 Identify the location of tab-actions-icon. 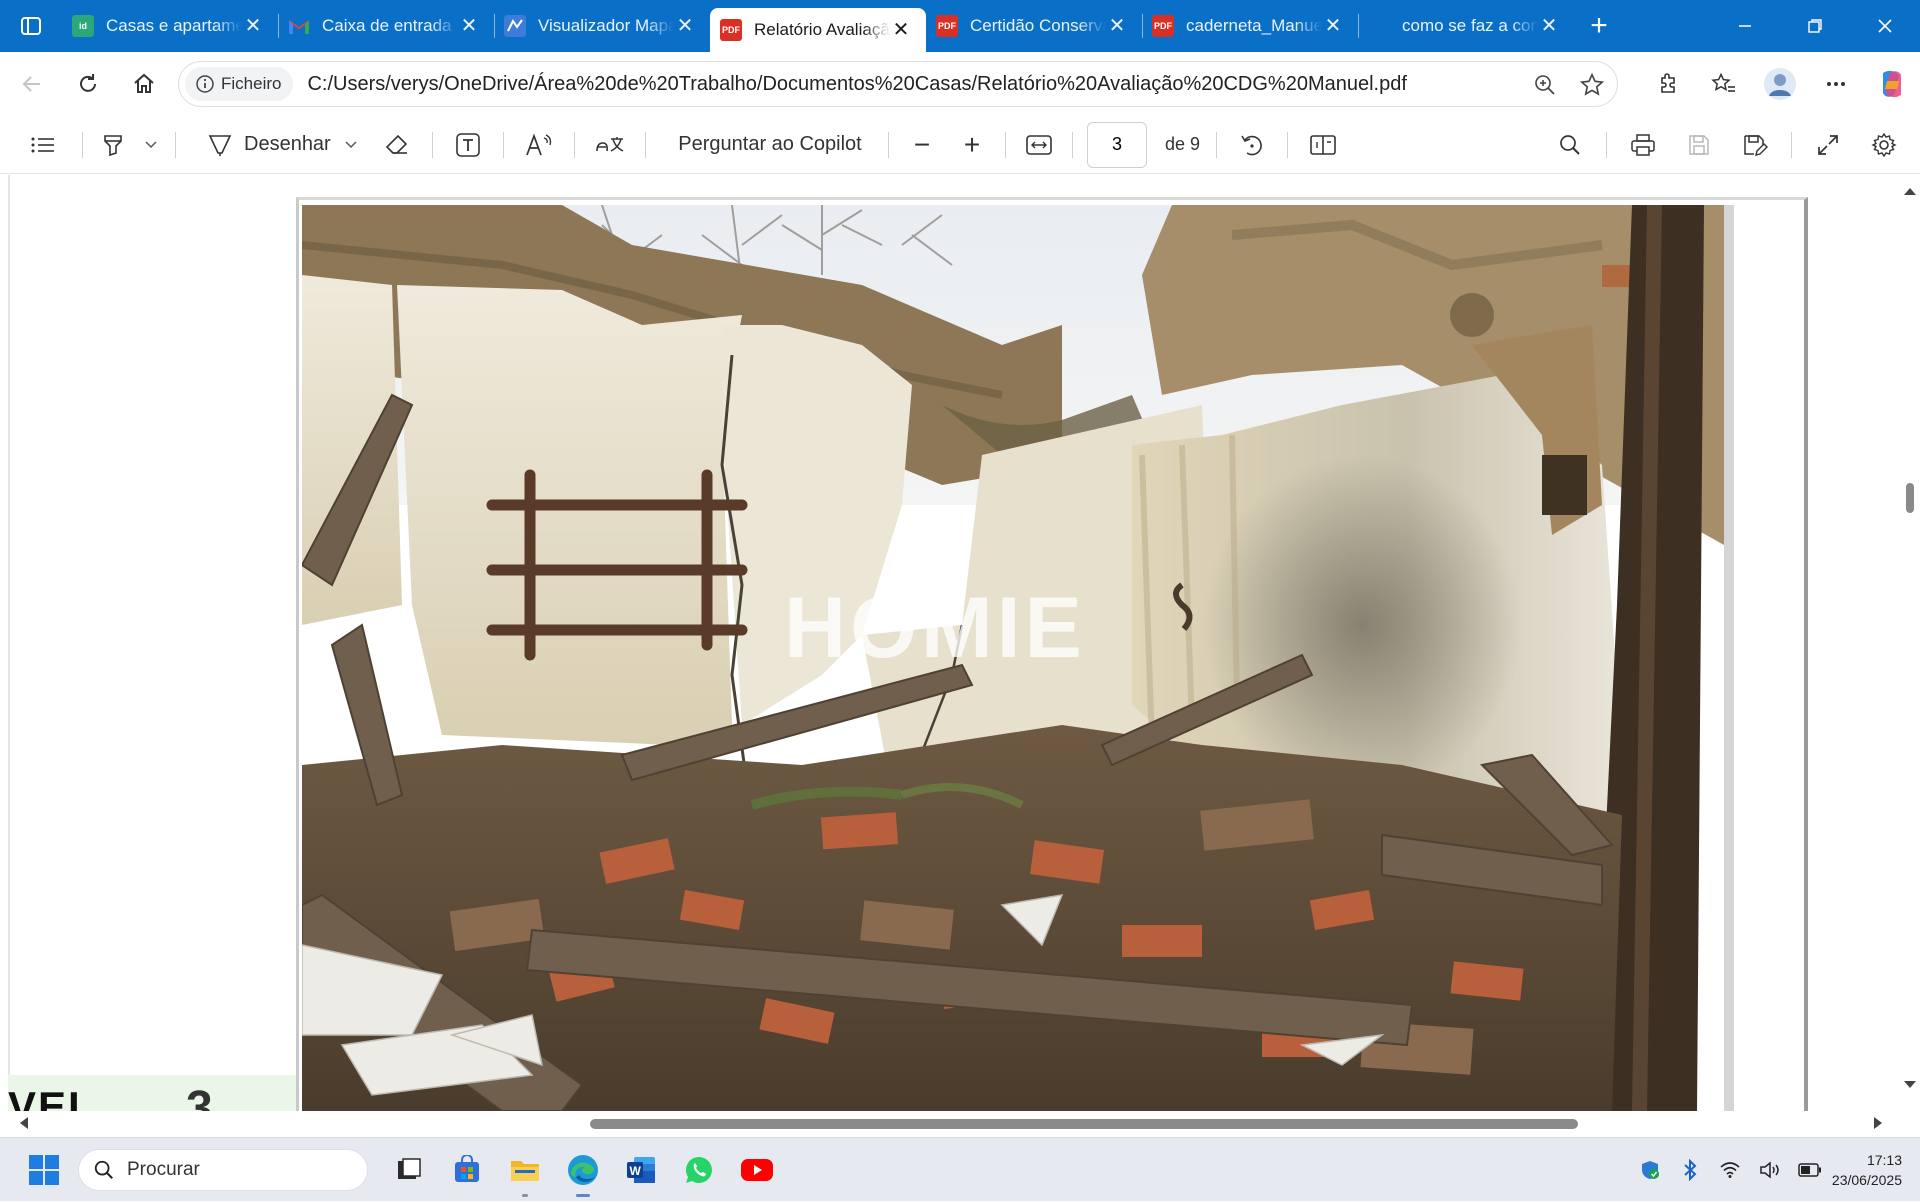
(31, 26).